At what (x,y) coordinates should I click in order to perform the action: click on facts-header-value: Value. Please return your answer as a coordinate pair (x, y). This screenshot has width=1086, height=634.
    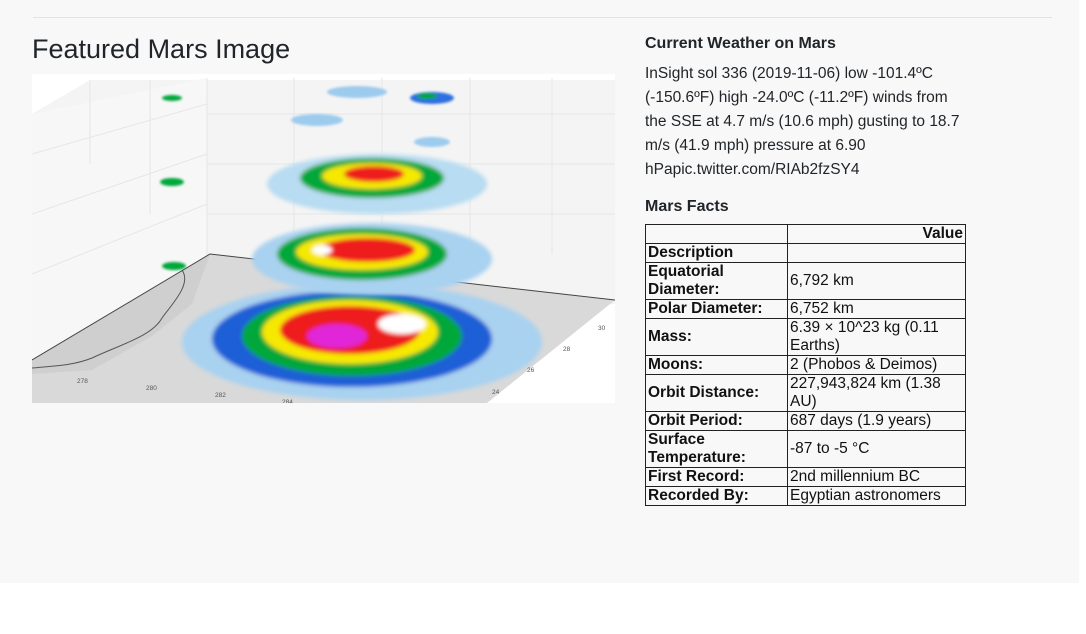
    Looking at the image, I should click on (876, 234).